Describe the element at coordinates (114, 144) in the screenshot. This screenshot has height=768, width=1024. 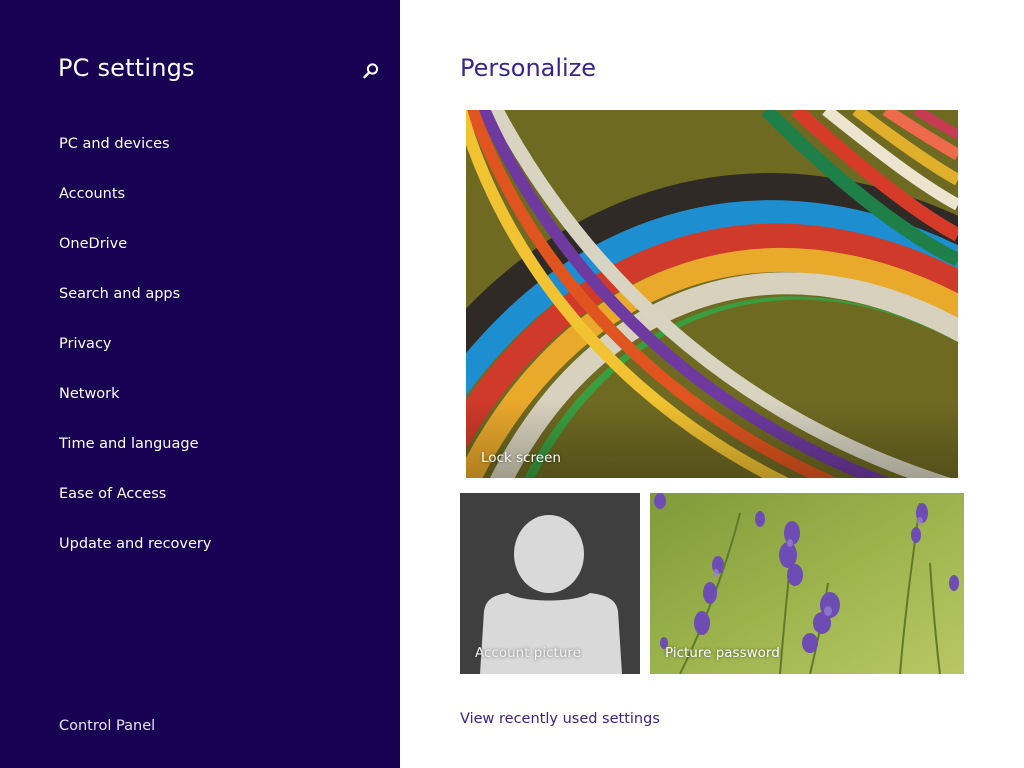
I see `nav-item-pc-and-devices: PC and devices` at that location.